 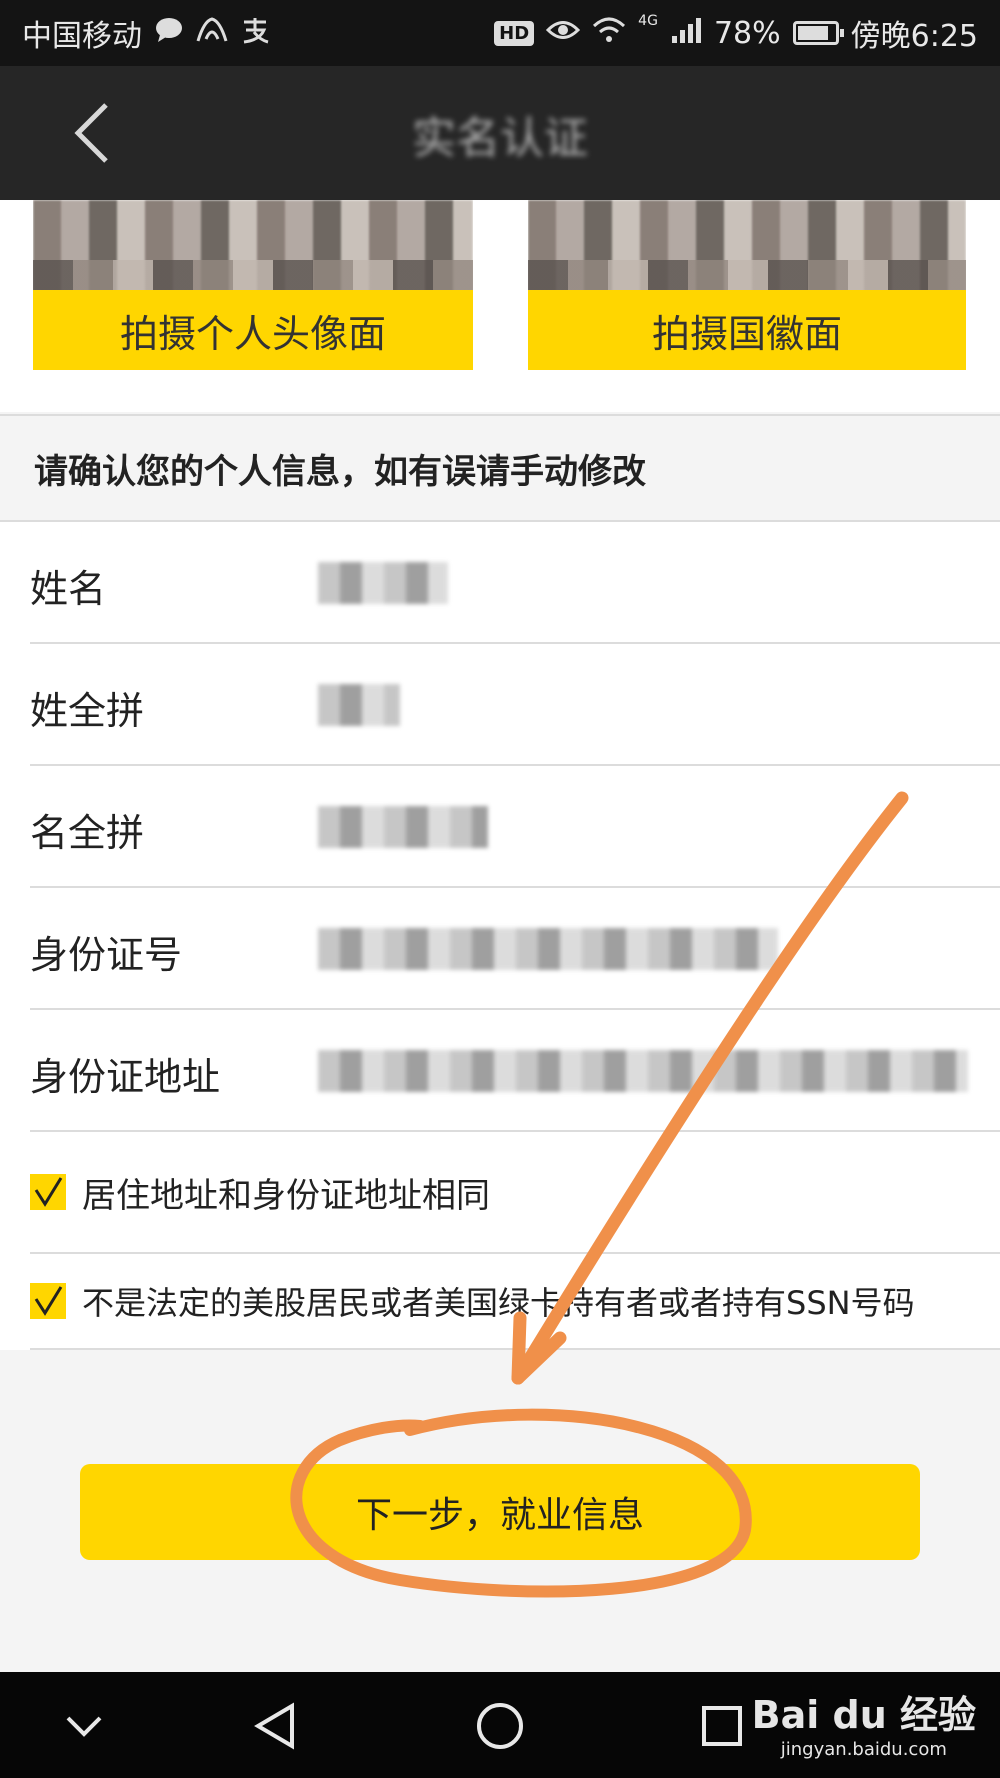 What do you see at coordinates (286, 1195) in the screenshot?
I see `same-address-label: 居住地址和身份证地址相同` at bounding box center [286, 1195].